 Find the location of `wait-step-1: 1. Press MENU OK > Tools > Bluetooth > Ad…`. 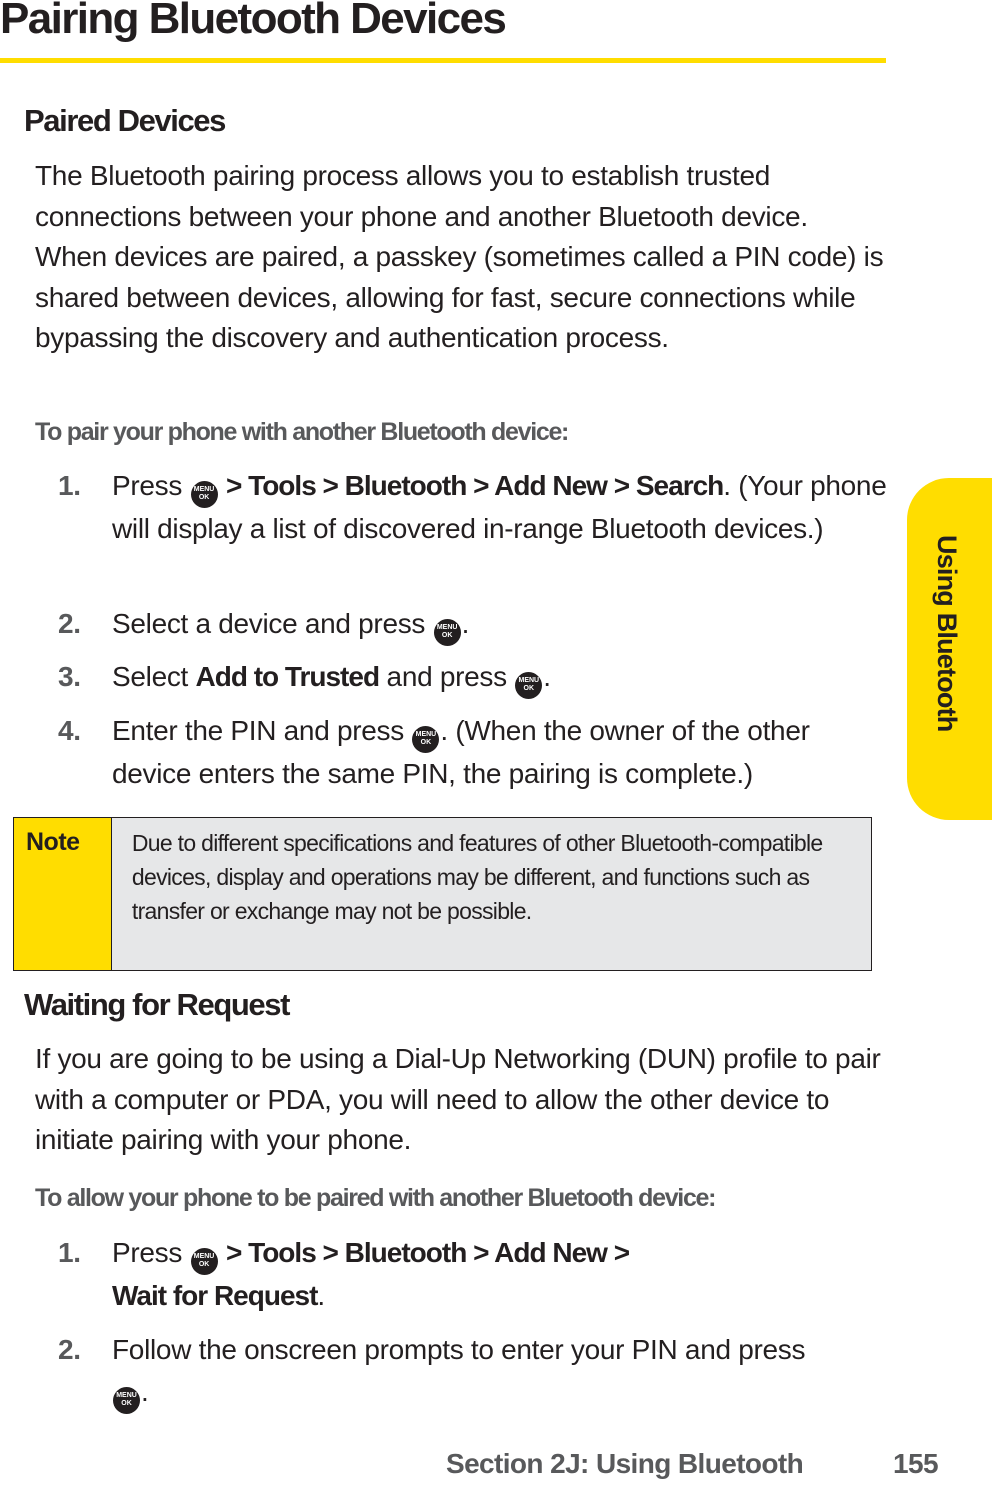

wait-step-1: 1. Press MENU OK > Tools > Bluetooth > Ad… is located at coordinates (473, 1274).